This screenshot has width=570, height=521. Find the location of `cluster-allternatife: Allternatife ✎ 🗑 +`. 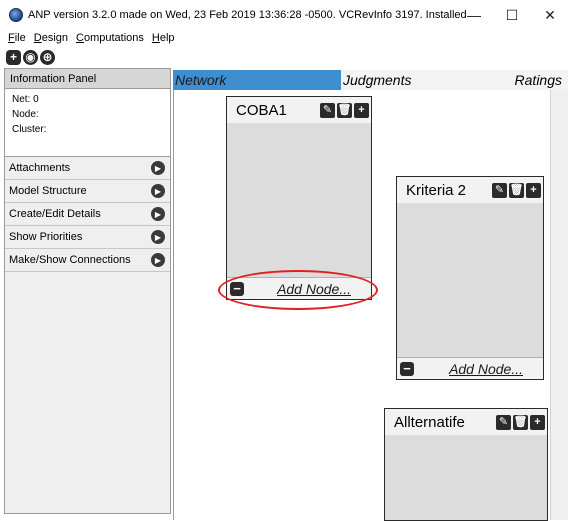

cluster-allternatife: Allternatife ✎ 🗑 + is located at coordinates (466, 464).